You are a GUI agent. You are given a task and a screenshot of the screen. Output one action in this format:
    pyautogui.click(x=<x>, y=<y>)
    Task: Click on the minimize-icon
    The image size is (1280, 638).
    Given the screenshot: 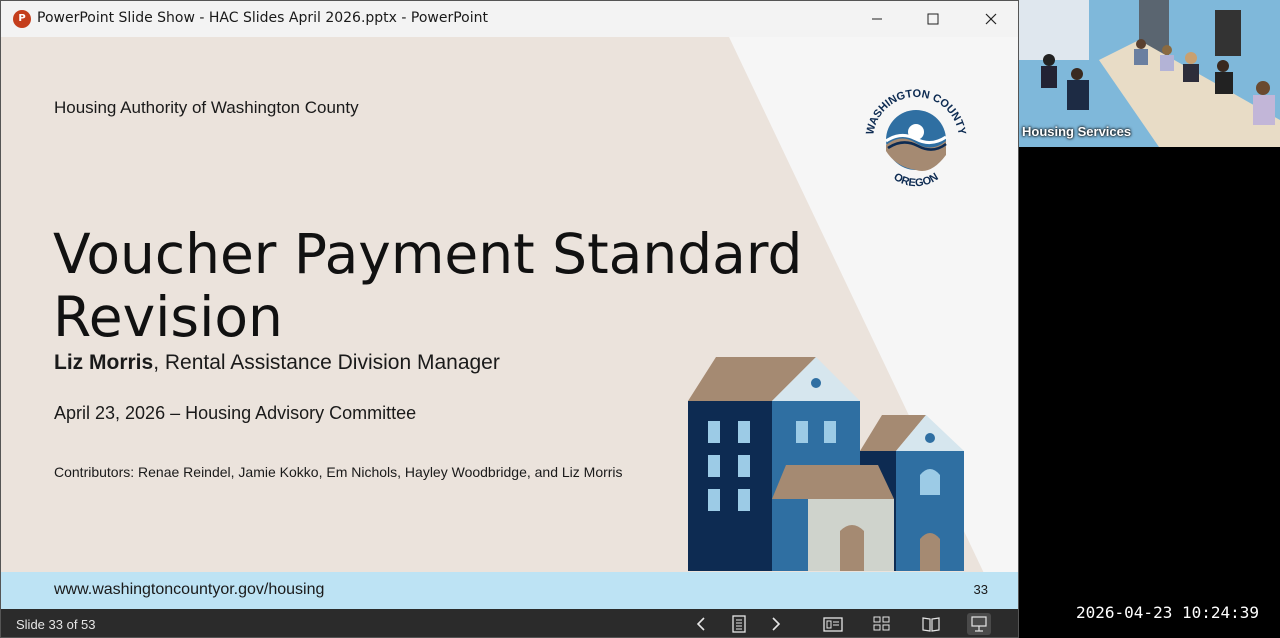 What is the action you would take?
    pyautogui.click(x=877, y=19)
    